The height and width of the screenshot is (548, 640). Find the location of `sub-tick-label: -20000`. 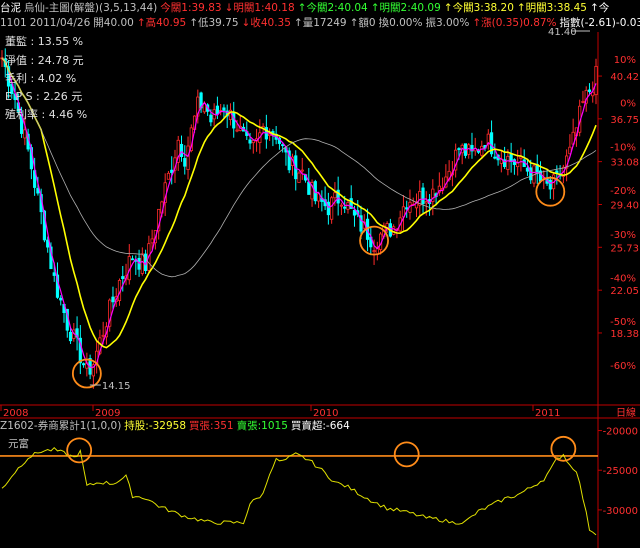

sub-tick-label: -20000 is located at coordinates (620, 432).